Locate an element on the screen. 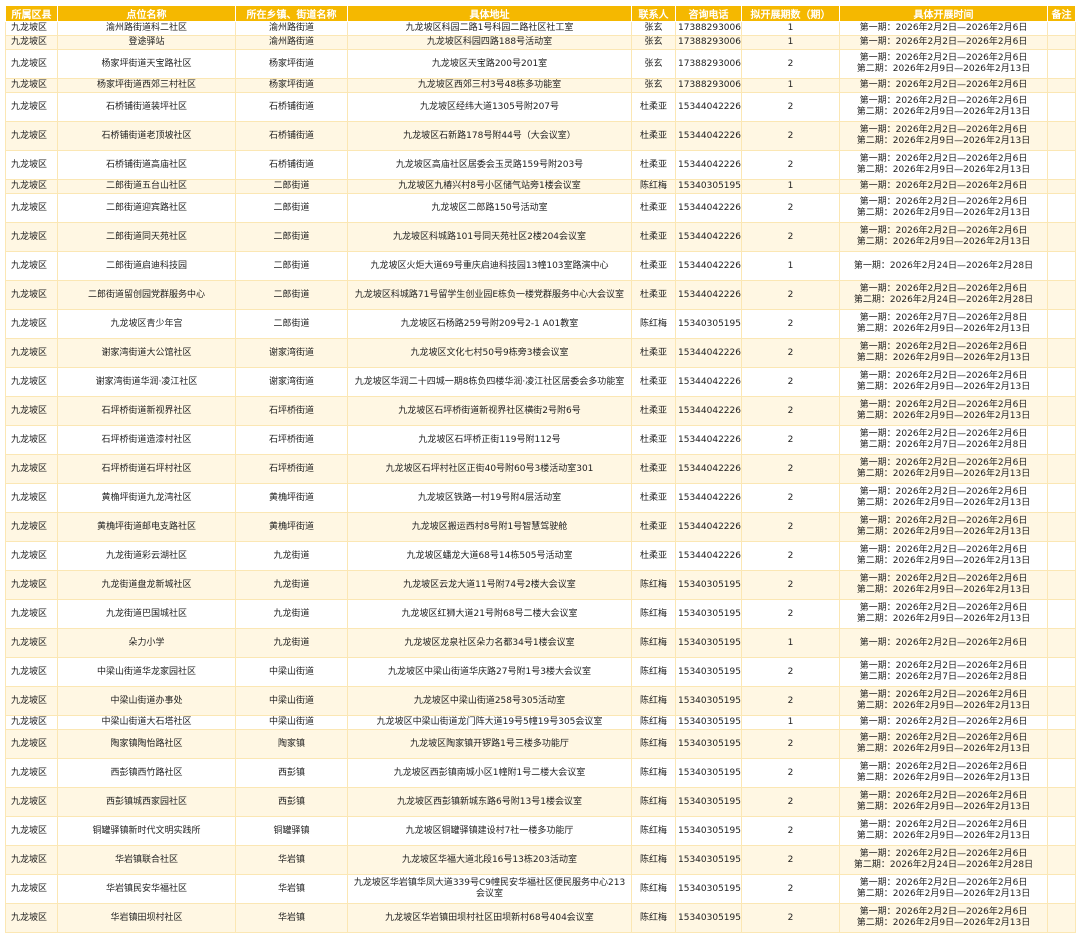 This screenshot has width=1080, height=933. cell-name: 石坪桥街道石坪村社区 is located at coordinates (146, 469).